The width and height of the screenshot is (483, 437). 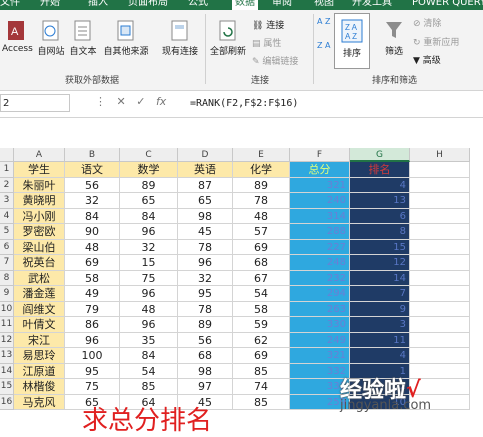 What do you see at coordinates (10, 4) in the screenshot?
I see `tab-0: 文件` at bounding box center [10, 4].